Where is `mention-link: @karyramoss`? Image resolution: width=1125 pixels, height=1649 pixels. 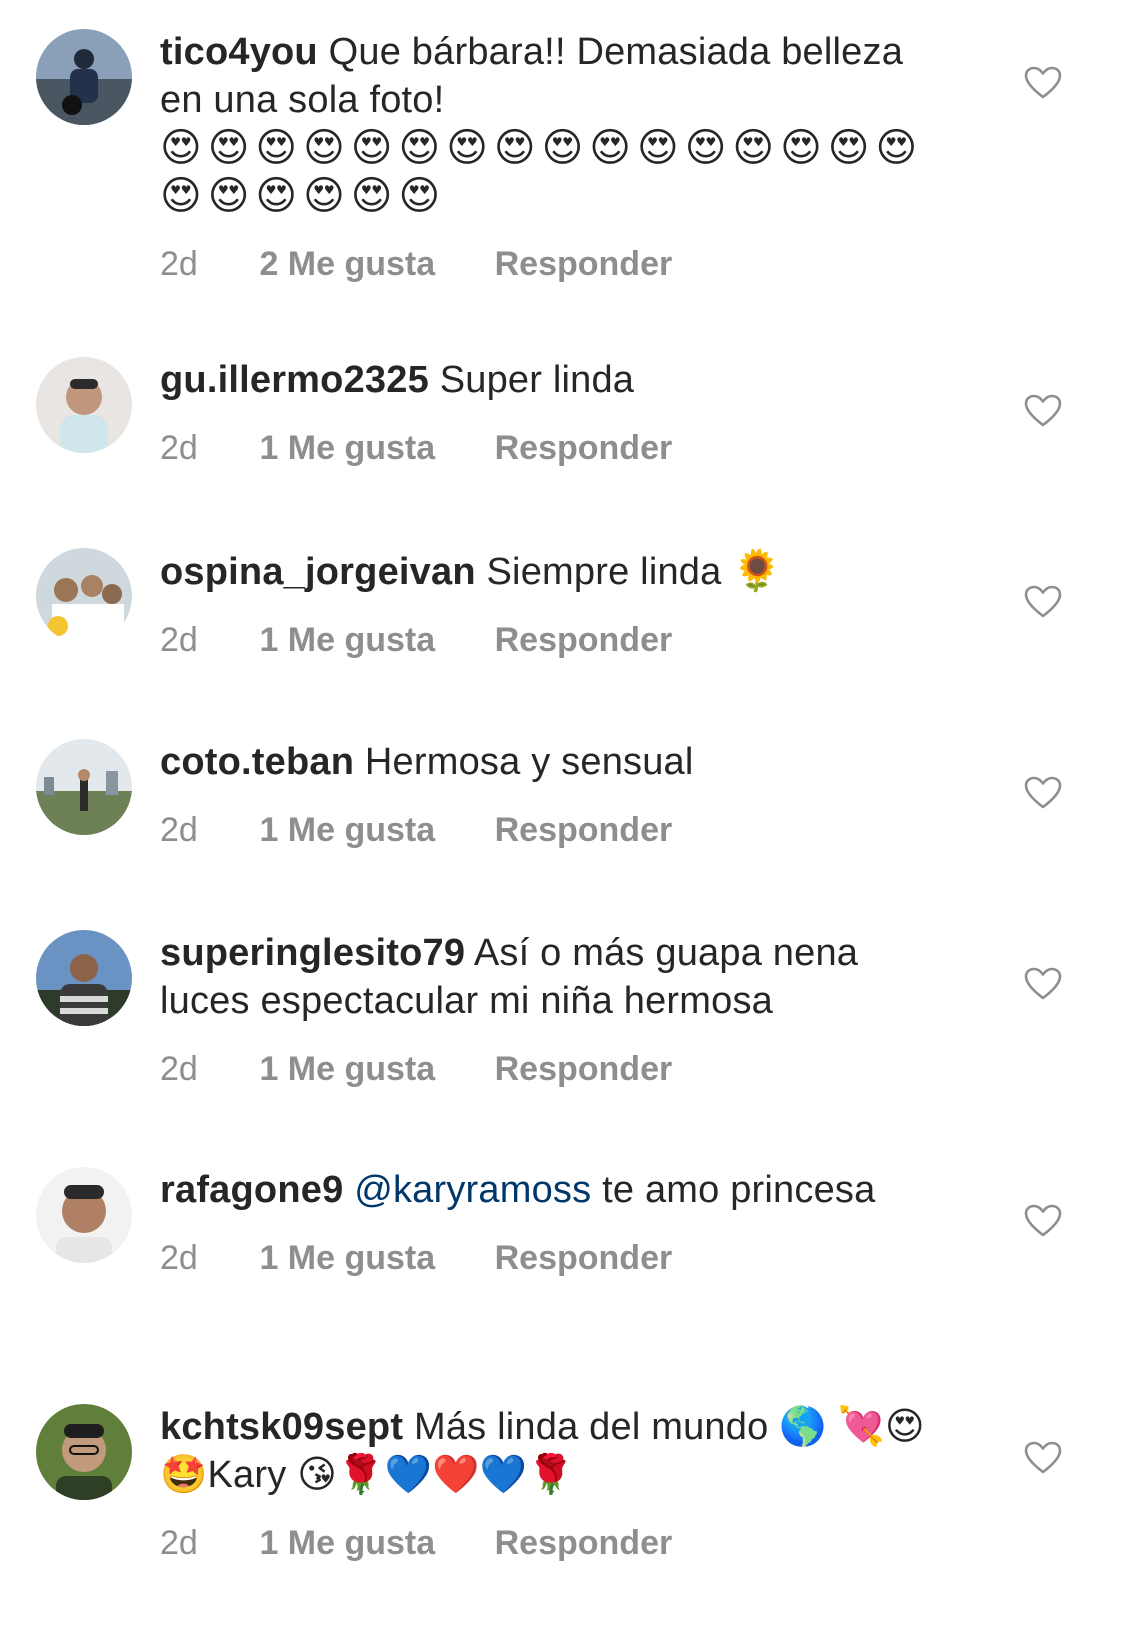
mention-link: @karyramoss is located at coordinates (472, 1190).